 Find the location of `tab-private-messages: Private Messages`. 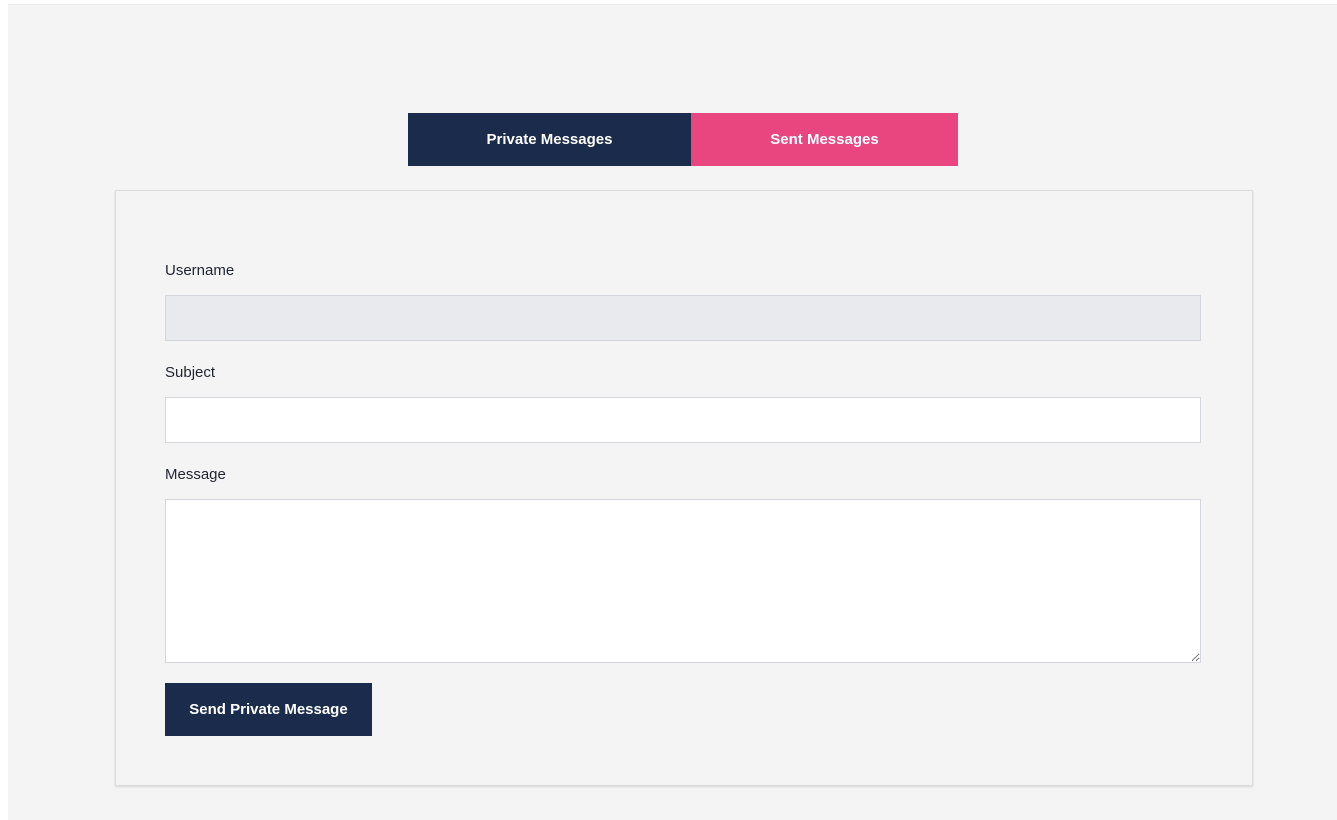

tab-private-messages: Private Messages is located at coordinates (549, 139).